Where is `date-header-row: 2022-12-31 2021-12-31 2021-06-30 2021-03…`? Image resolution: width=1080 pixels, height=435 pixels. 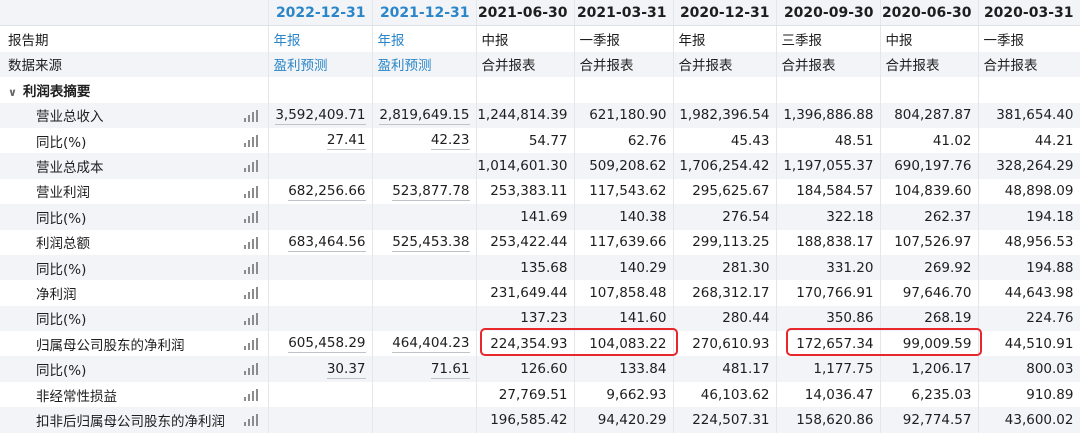
date-header-row: 2022-12-31 2021-12-31 2021-06-30 2021-03… is located at coordinates (540, 13).